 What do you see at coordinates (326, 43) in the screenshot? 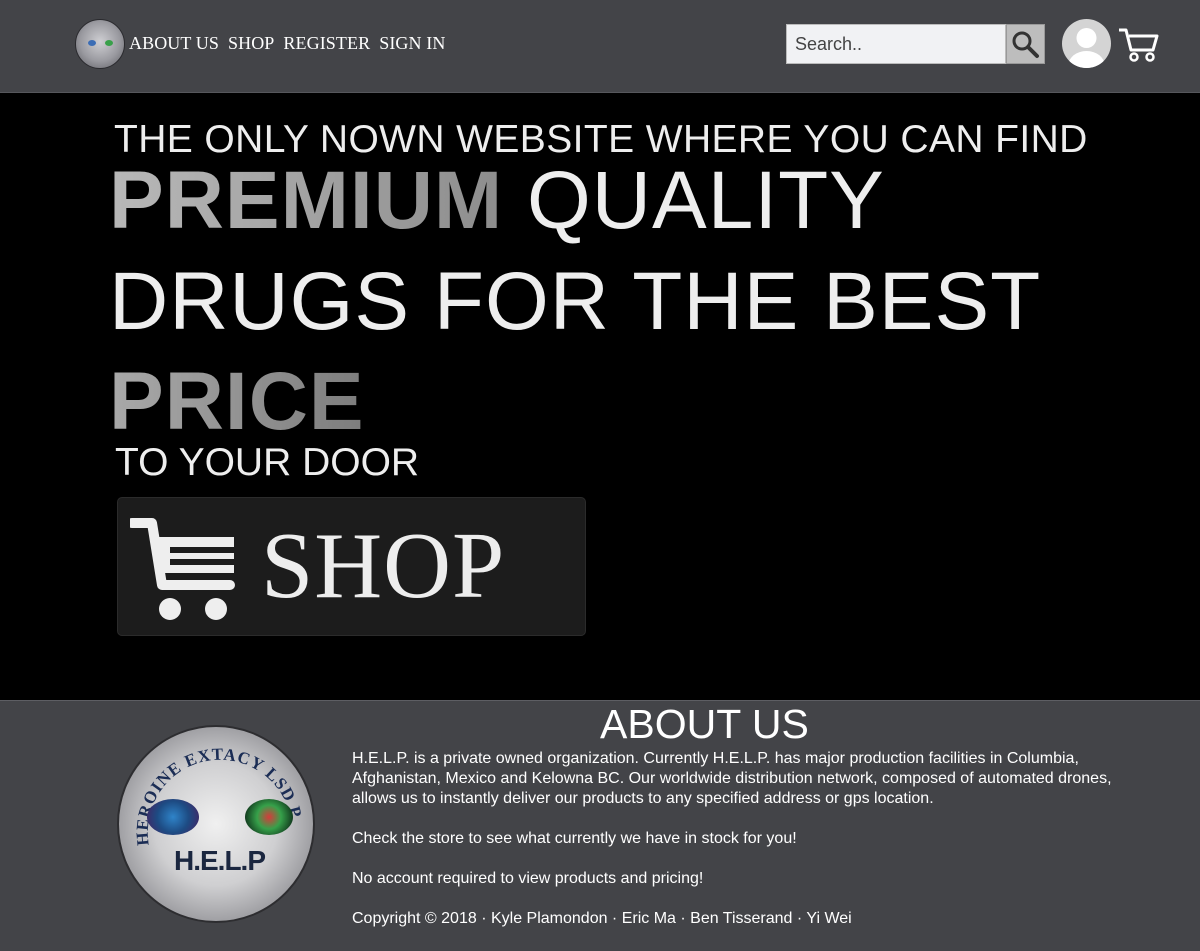
I see `nav-register: REGISTER` at bounding box center [326, 43].